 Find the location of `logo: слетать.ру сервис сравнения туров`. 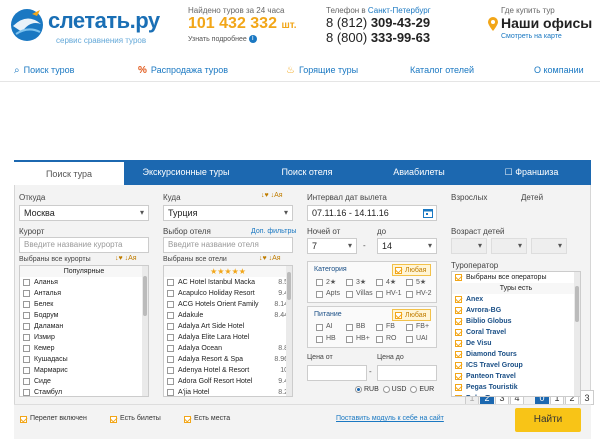

logo: слетать.ру сервис сравнения туров is located at coordinates (84, 26).